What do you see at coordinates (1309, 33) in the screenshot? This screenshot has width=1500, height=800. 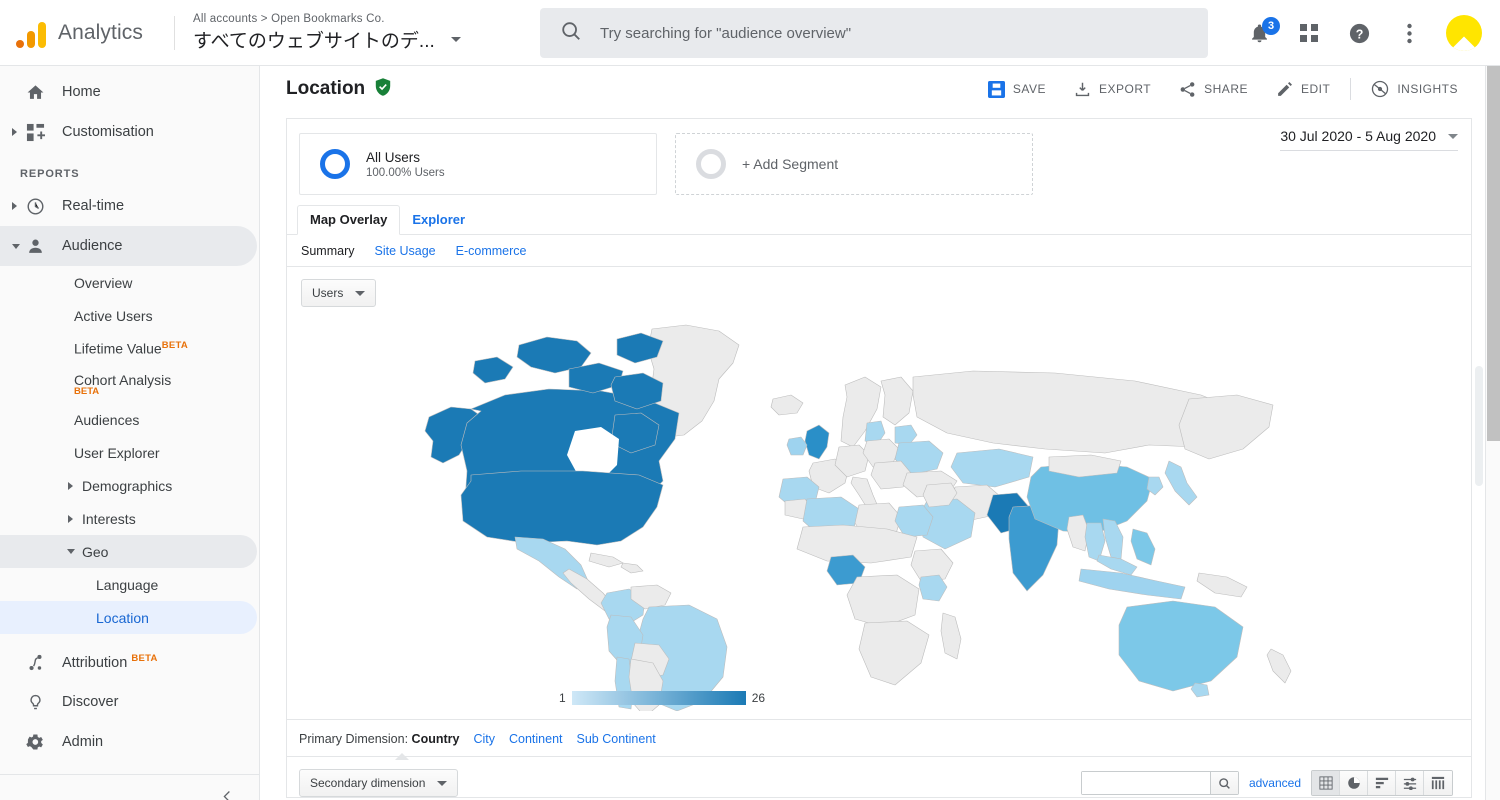 I see `apps-grid-icon` at bounding box center [1309, 33].